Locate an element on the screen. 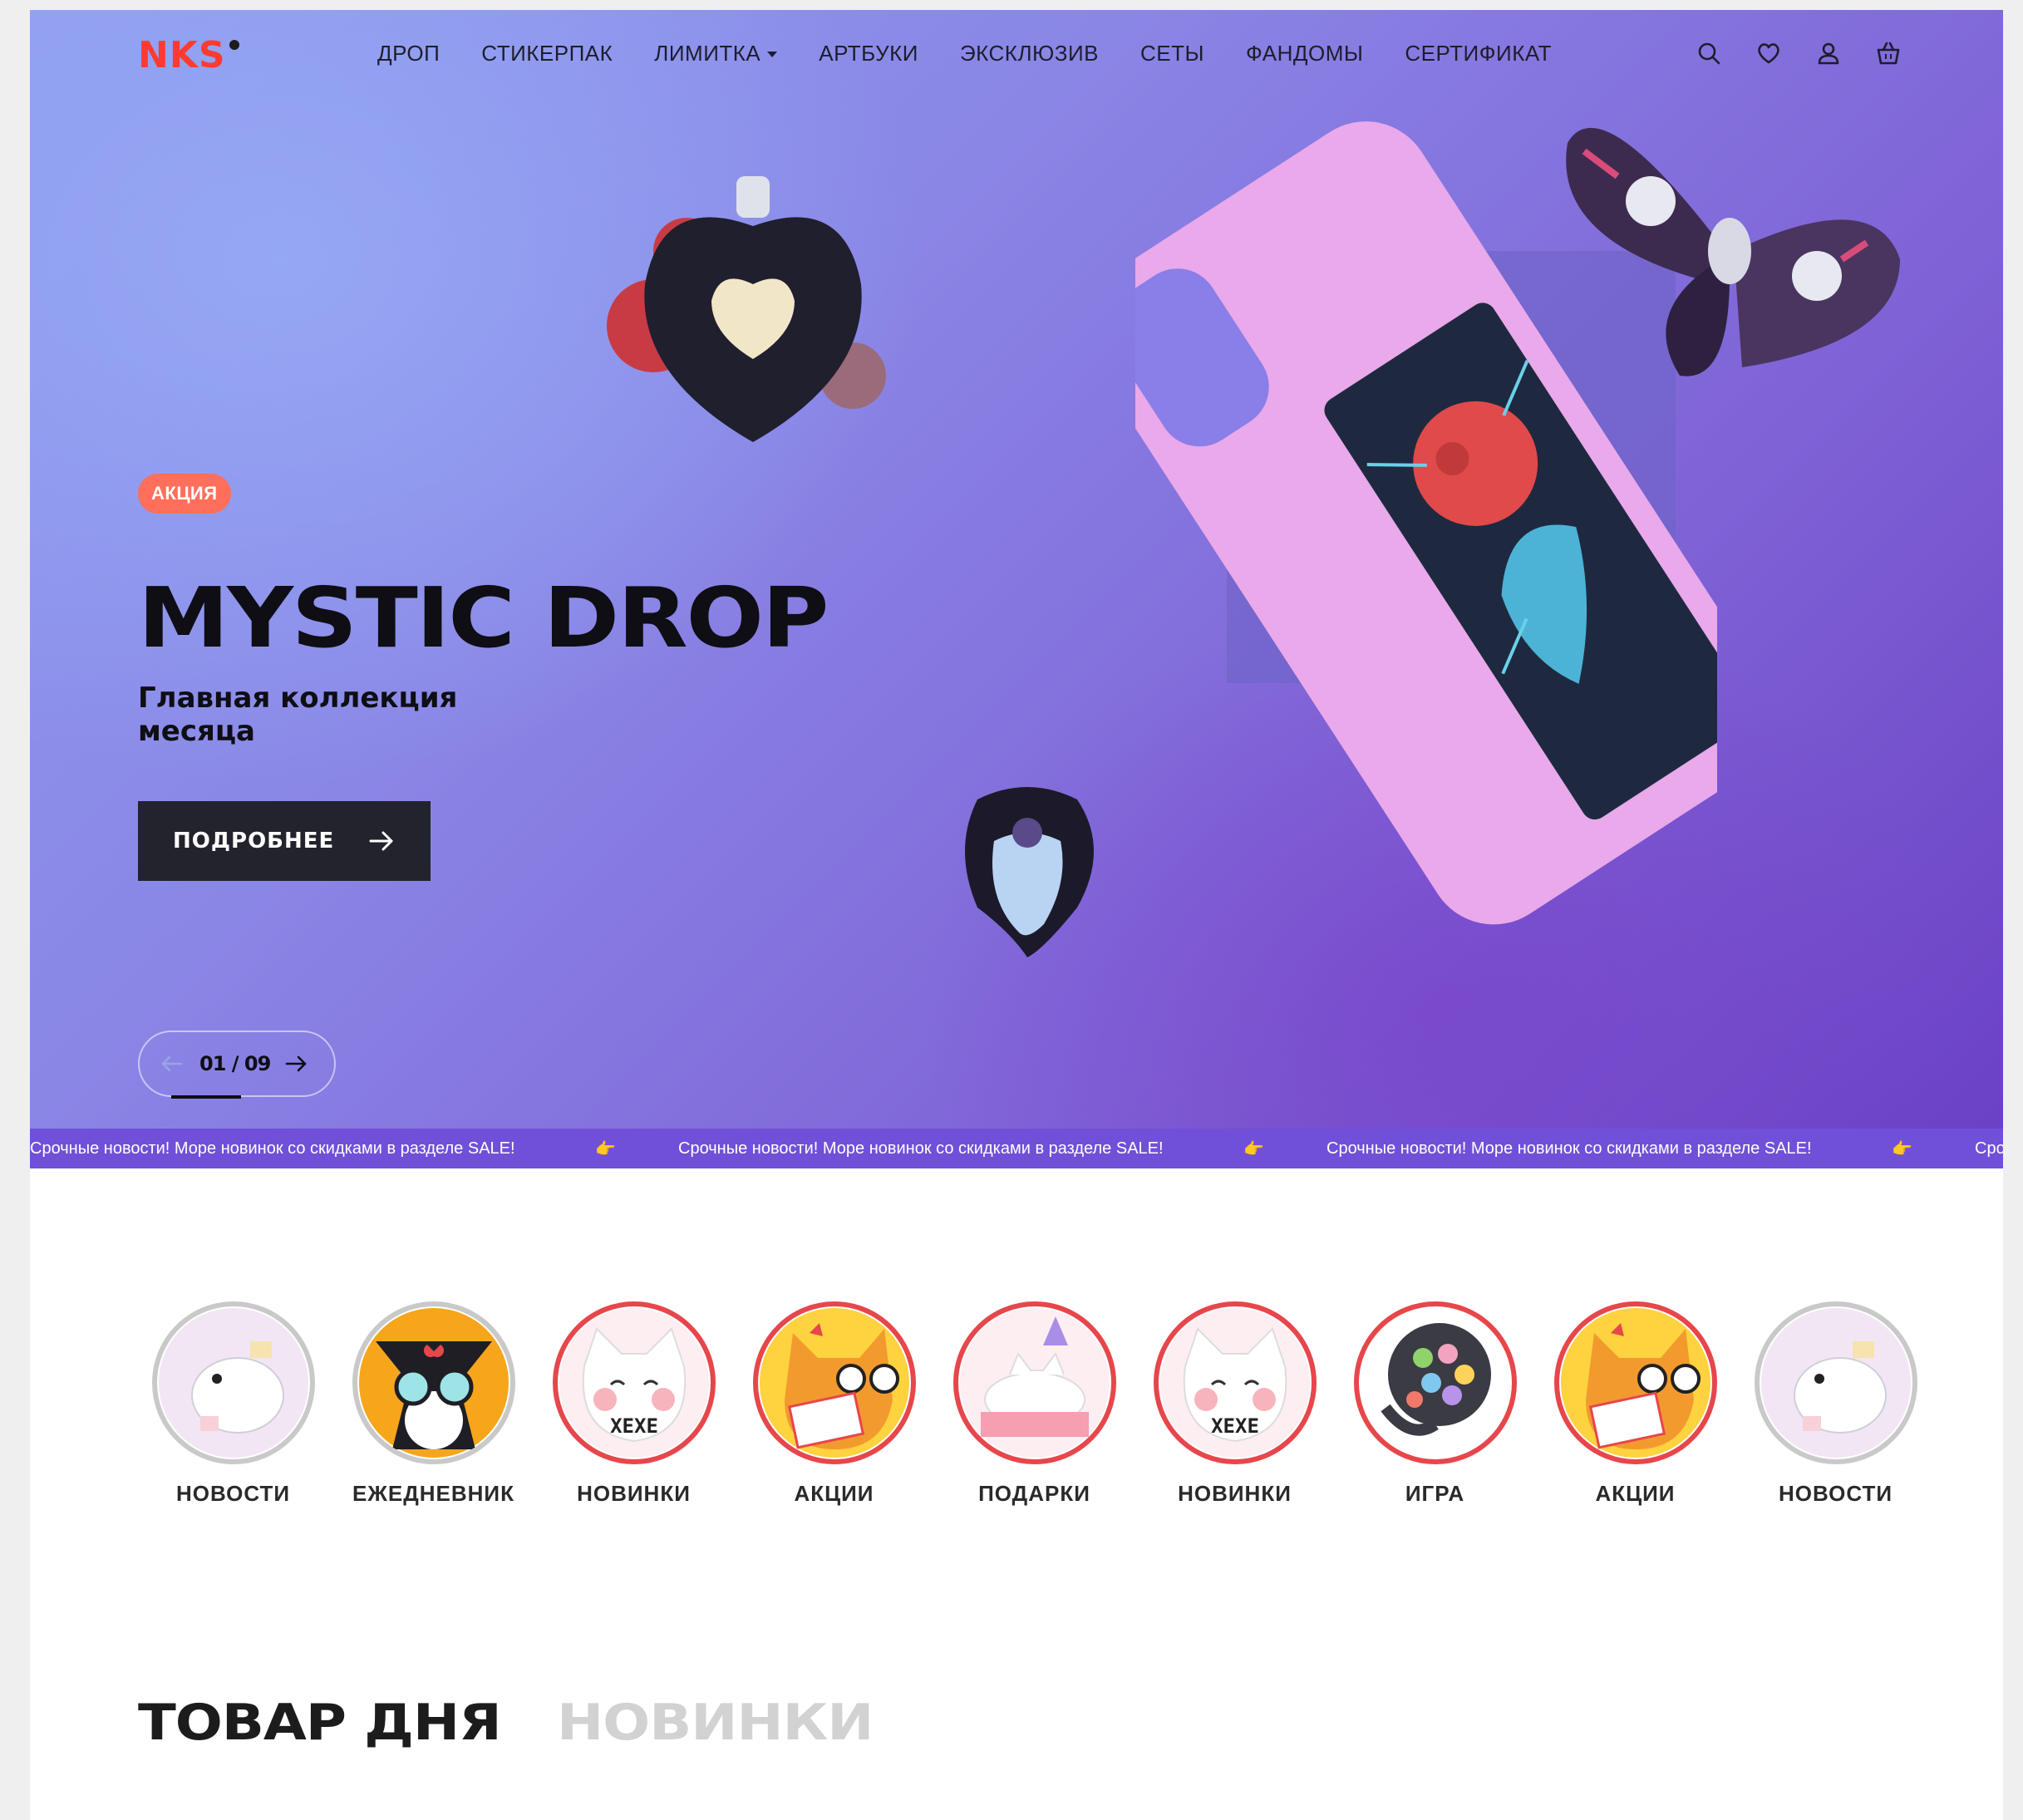 The height and width of the screenshot is (1820, 2023). hero-title: MYSTIC DROP is located at coordinates (483, 618).